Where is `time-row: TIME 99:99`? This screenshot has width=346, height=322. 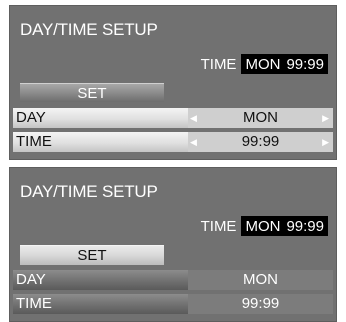 time-row: TIME 99:99 is located at coordinates (173, 304).